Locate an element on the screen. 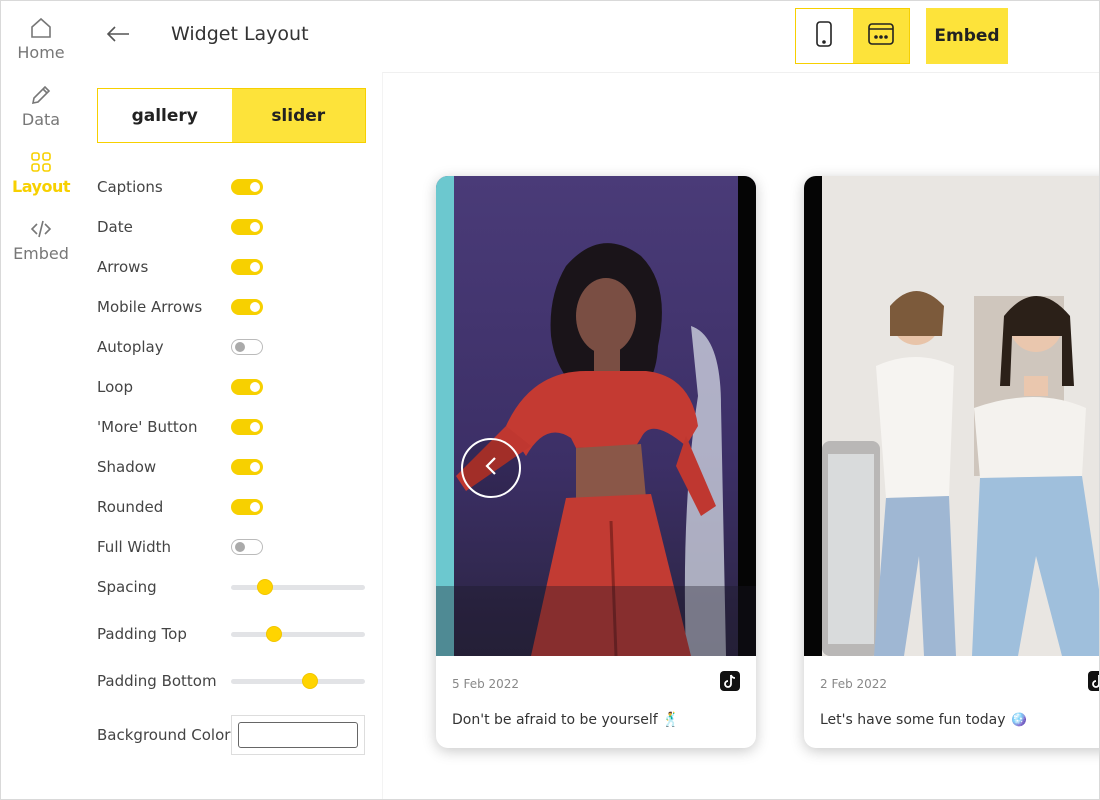 Image resolution: width=1100 pixels, height=800 pixels. padding-top-slider is located at coordinates (298, 634).